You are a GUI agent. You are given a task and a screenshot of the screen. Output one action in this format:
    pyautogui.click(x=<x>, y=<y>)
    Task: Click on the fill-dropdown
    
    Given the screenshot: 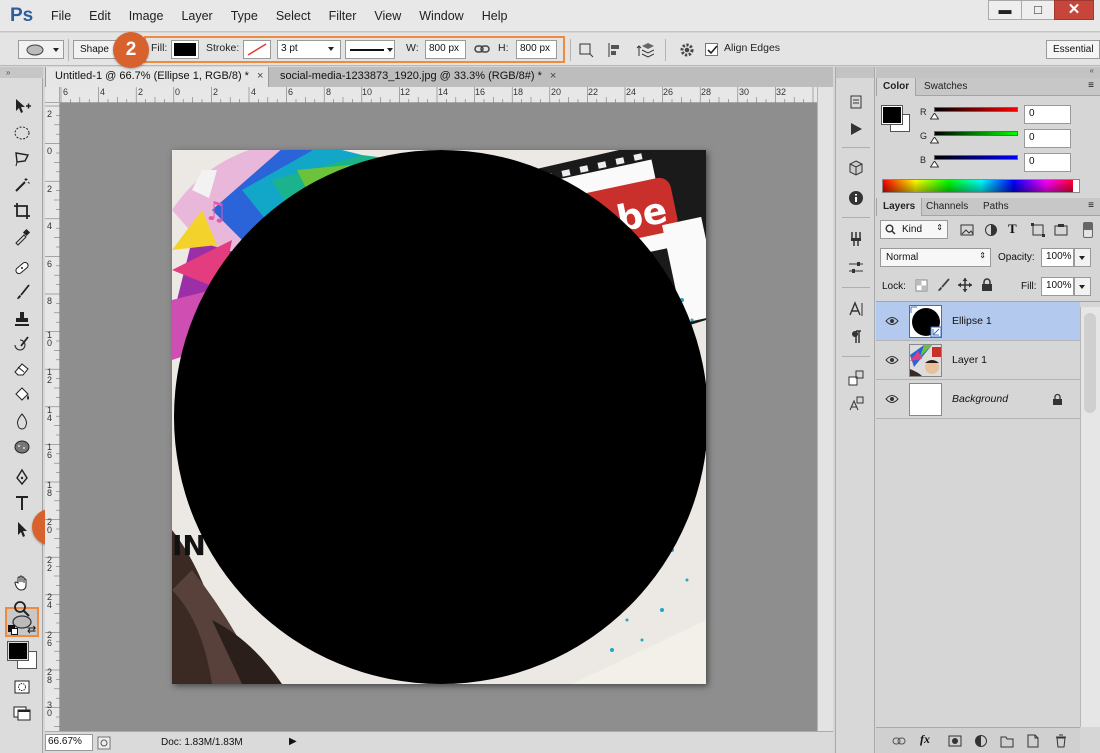 What is the action you would take?
    pyautogui.click(x=1082, y=286)
    